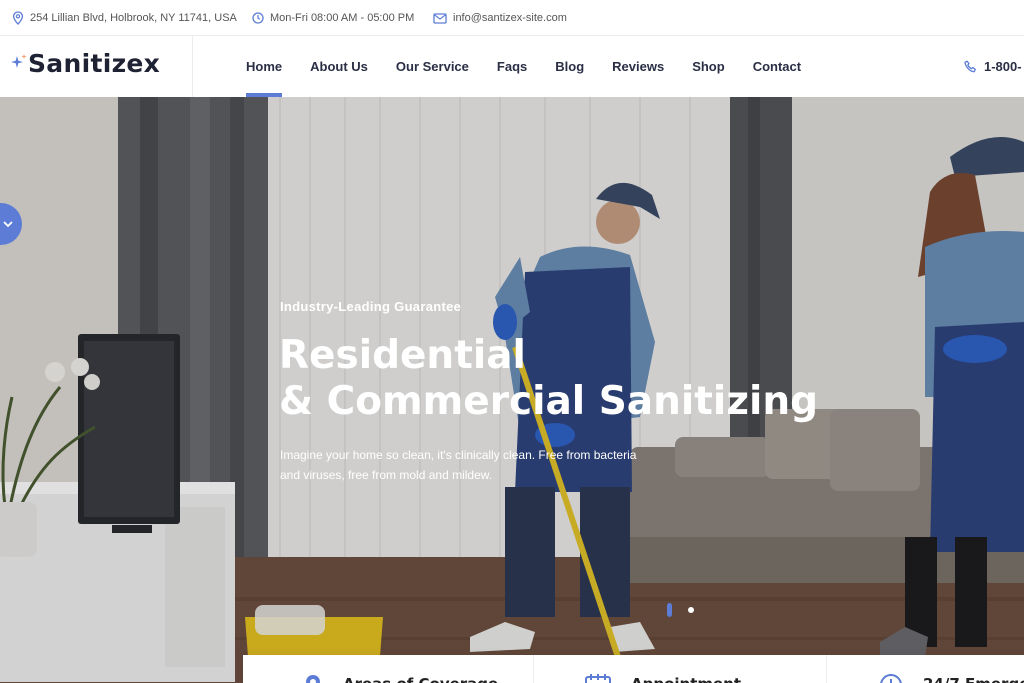 Image resolution: width=1024 pixels, height=683 pixels. What do you see at coordinates (951, 669) in the screenshot?
I see `feature-24-7-emergency: 24/7 Emergency` at bounding box center [951, 669].